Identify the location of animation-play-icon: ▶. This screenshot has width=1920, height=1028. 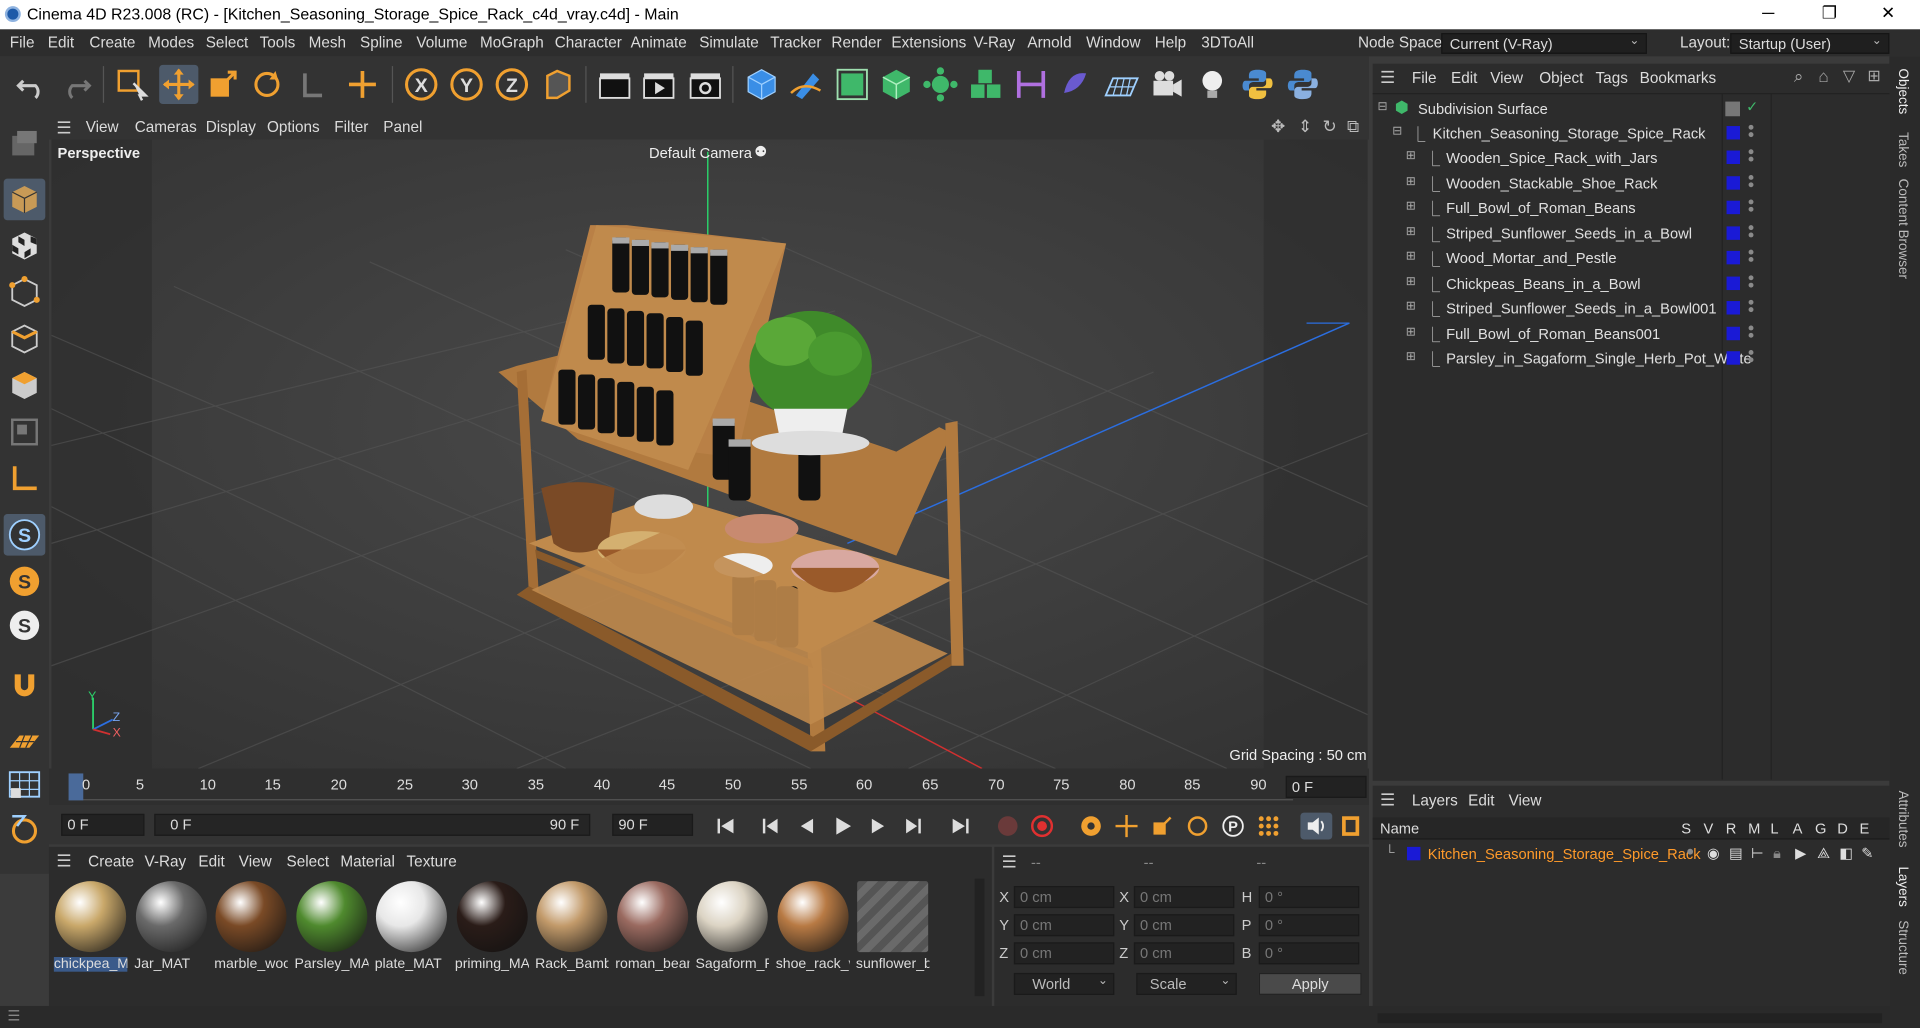
(1800, 852).